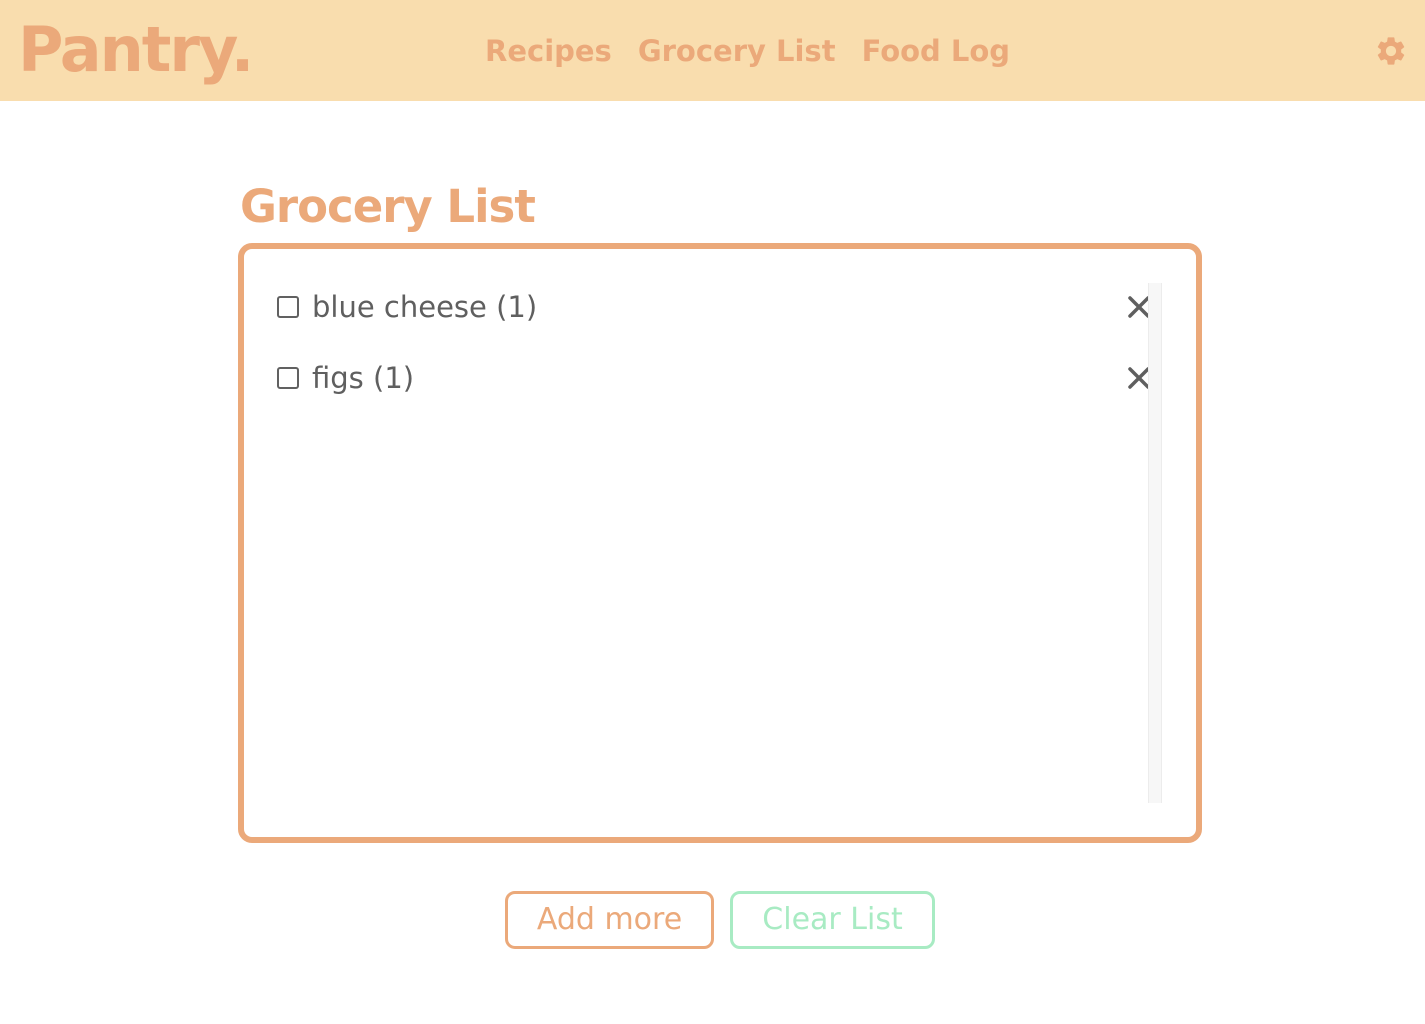 The image size is (1425, 1024). Describe the element at coordinates (714, 307) in the screenshot. I see `list-item: blue cheese (1)` at that location.